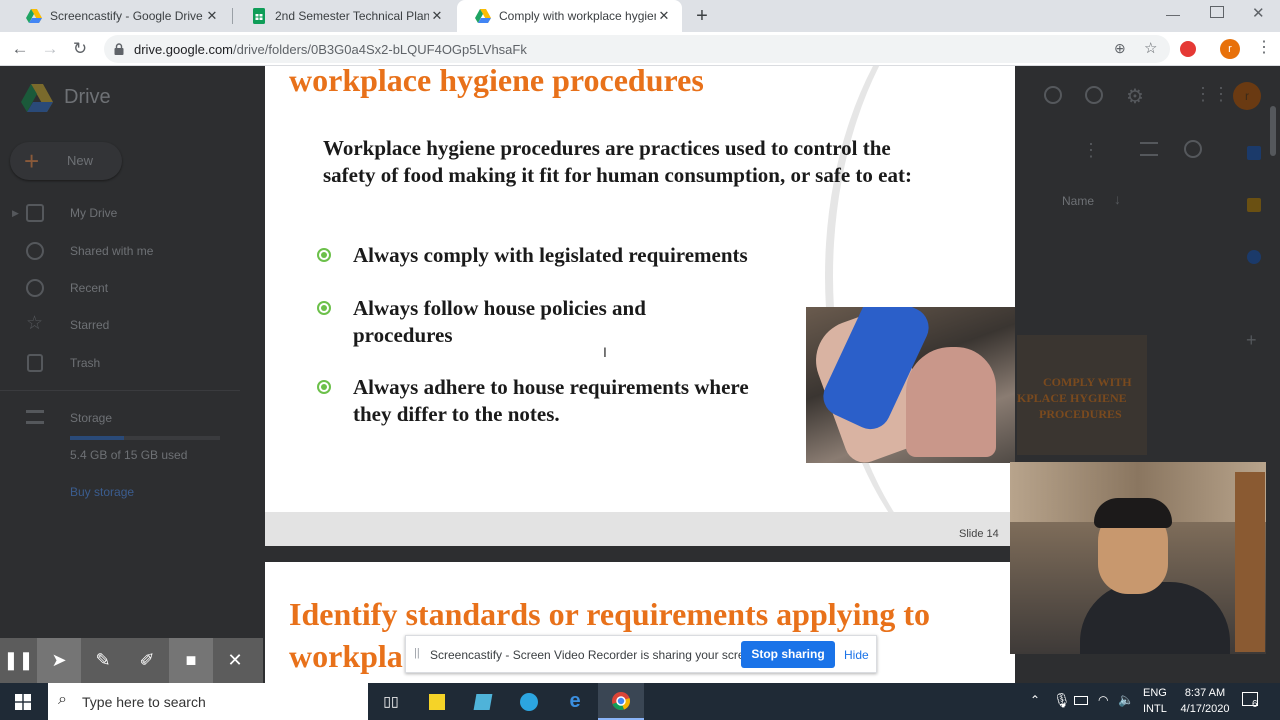 The image size is (1280, 720). Describe the element at coordinates (35, 251) in the screenshot. I see `shared-icon` at that location.